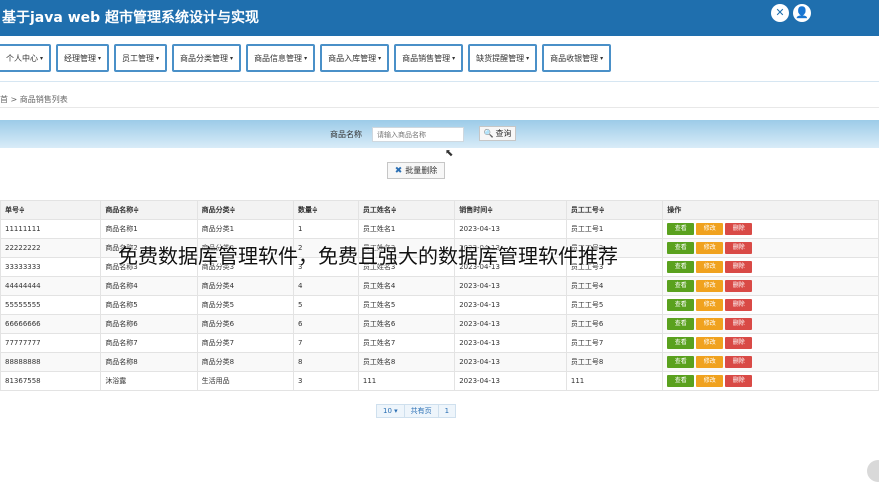 This screenshot has height=490, width=879. What do you see at coordinates (429, 58) in the screenshot?
I see `menu-item-6: 商品销售管理 ▾` at bounding box center [429, 58].